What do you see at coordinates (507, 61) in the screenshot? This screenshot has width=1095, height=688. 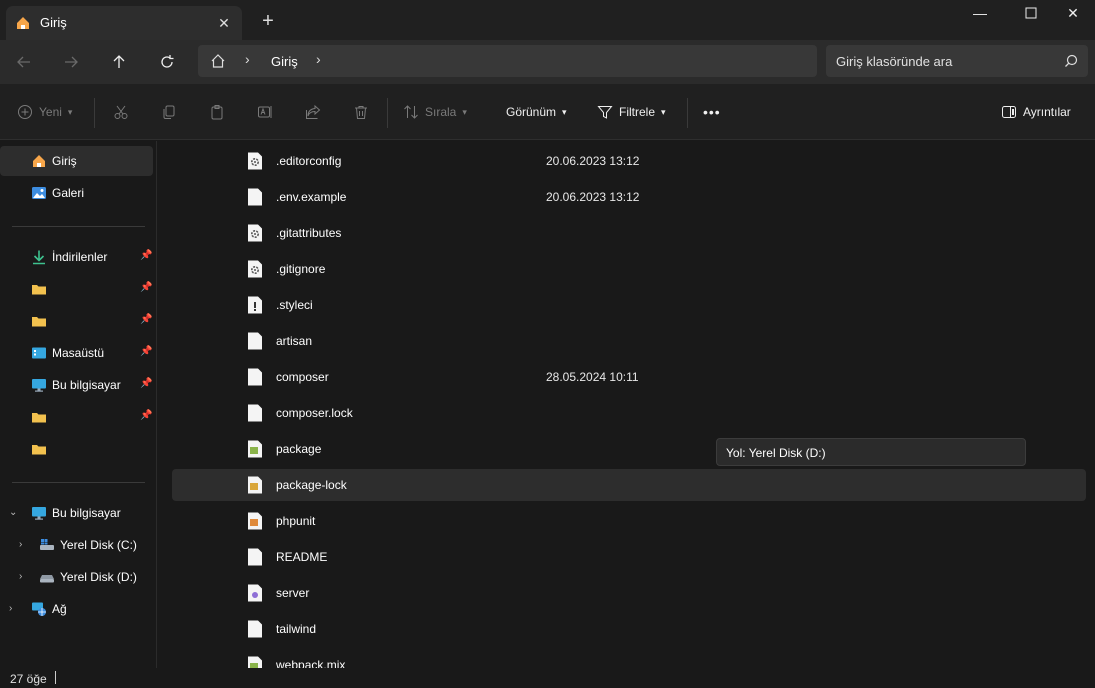 I see `address-bar: › Giriş ›` at bounding box center [507, 61].